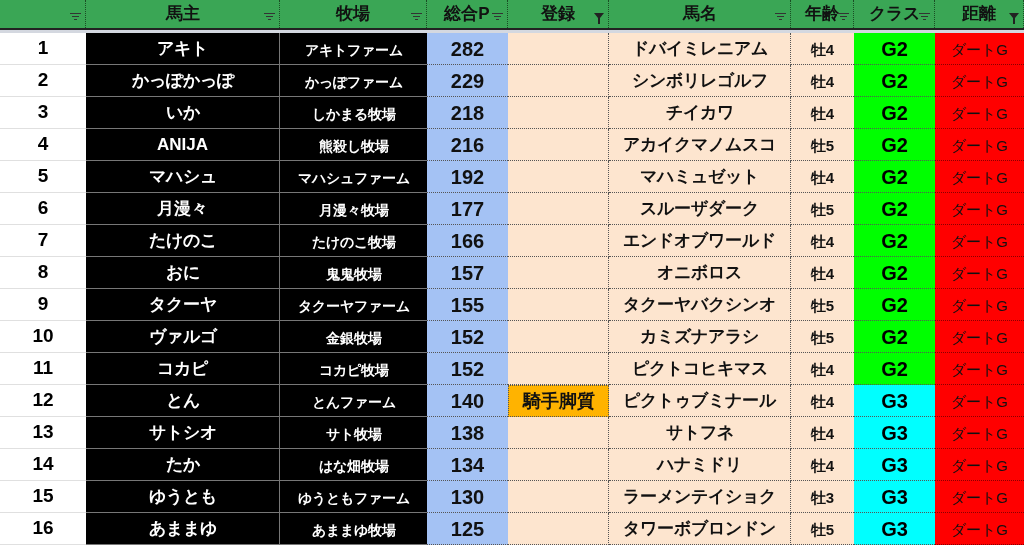  Describe the element at coordinates (700, 401) in the screenshot. I see `horse-name-cell: ピクトゥブミナール` at that location.